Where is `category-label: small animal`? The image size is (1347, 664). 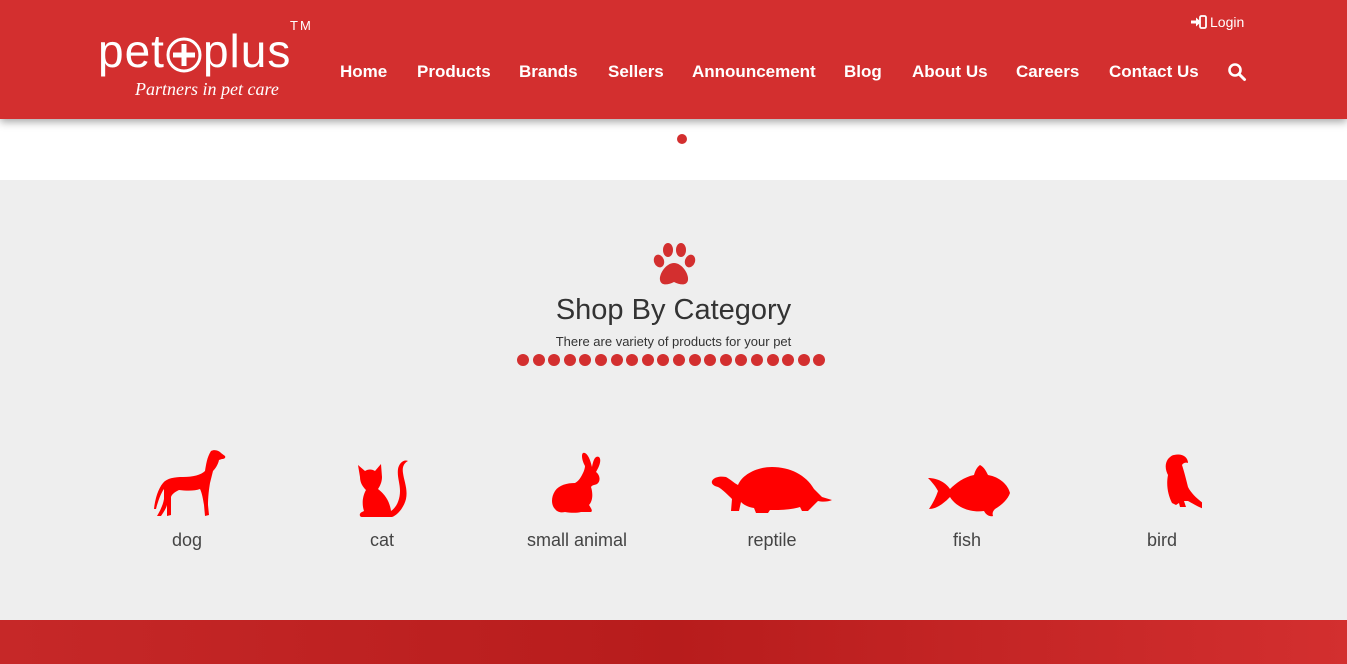
category-label: small animal is located at coordinates (577, 540).